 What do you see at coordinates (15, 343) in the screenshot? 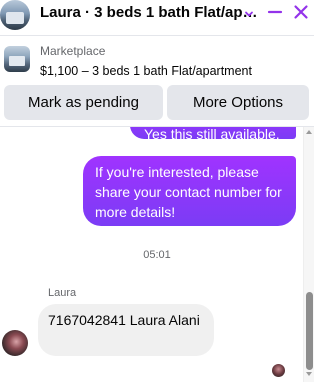
I see `contact-avatar` at bounding box center [15, 343].